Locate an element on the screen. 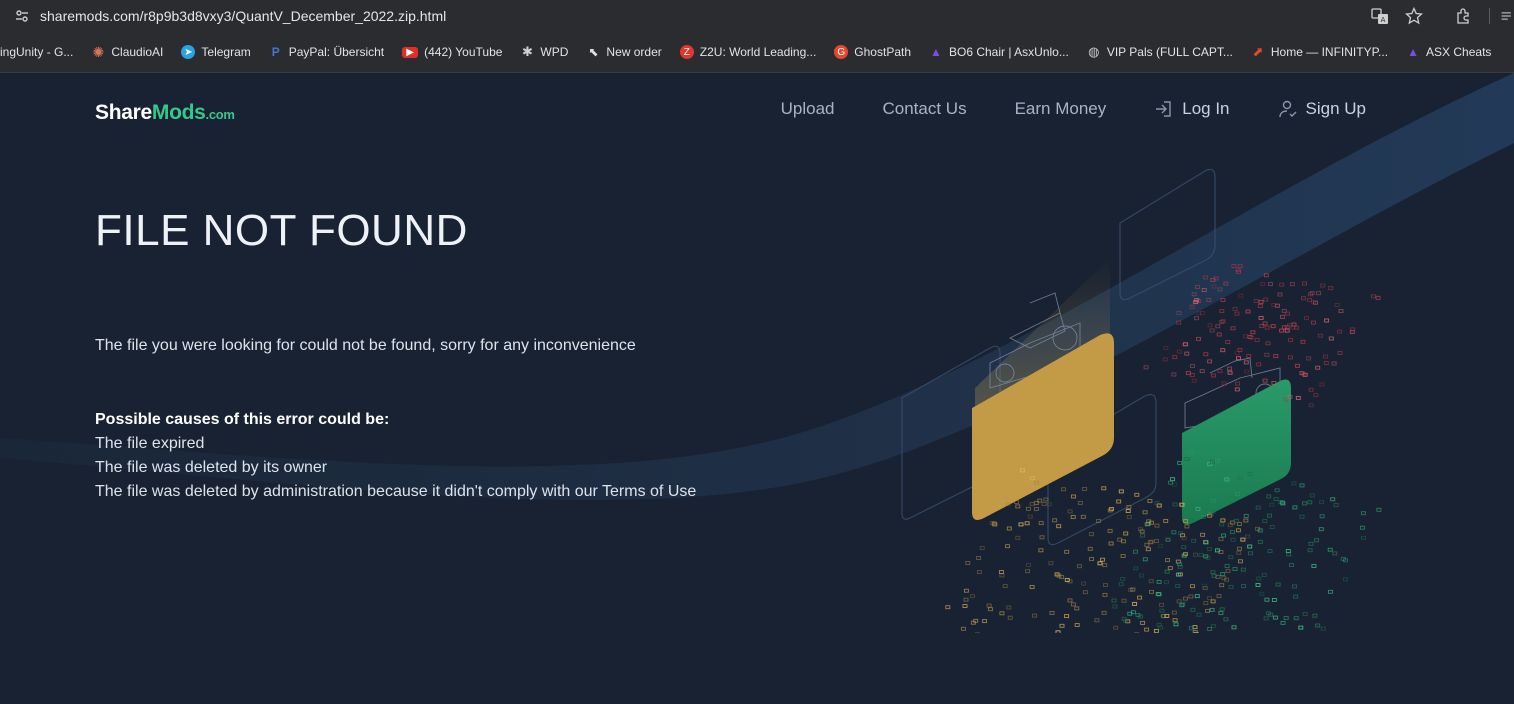  login-link: Log In is located at coordinates (1192, 109).